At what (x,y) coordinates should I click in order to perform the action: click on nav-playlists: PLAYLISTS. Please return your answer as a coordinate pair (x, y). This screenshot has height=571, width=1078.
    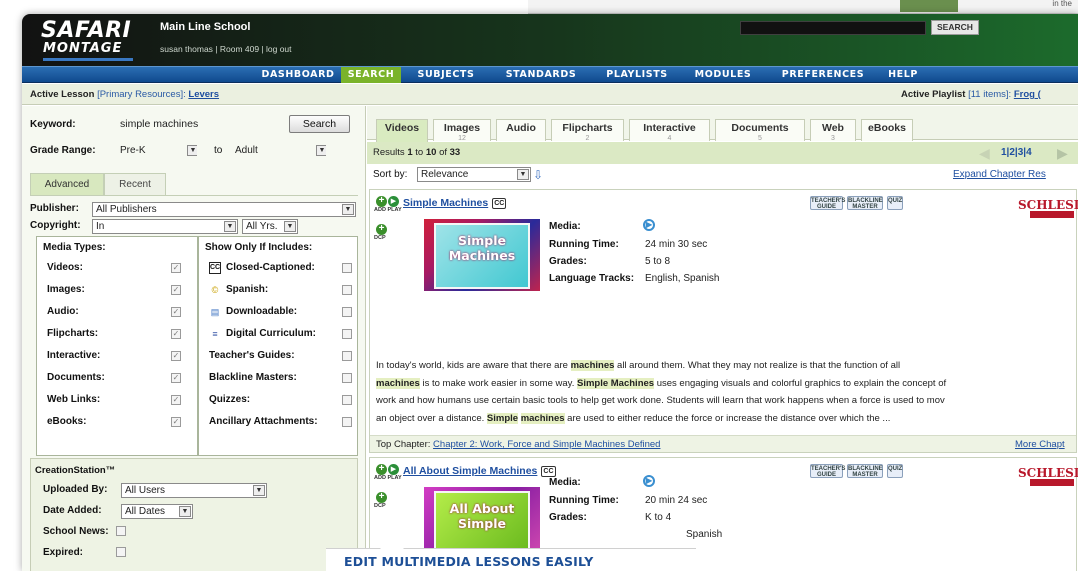
    Looking at the image, I should click on (637, 75).